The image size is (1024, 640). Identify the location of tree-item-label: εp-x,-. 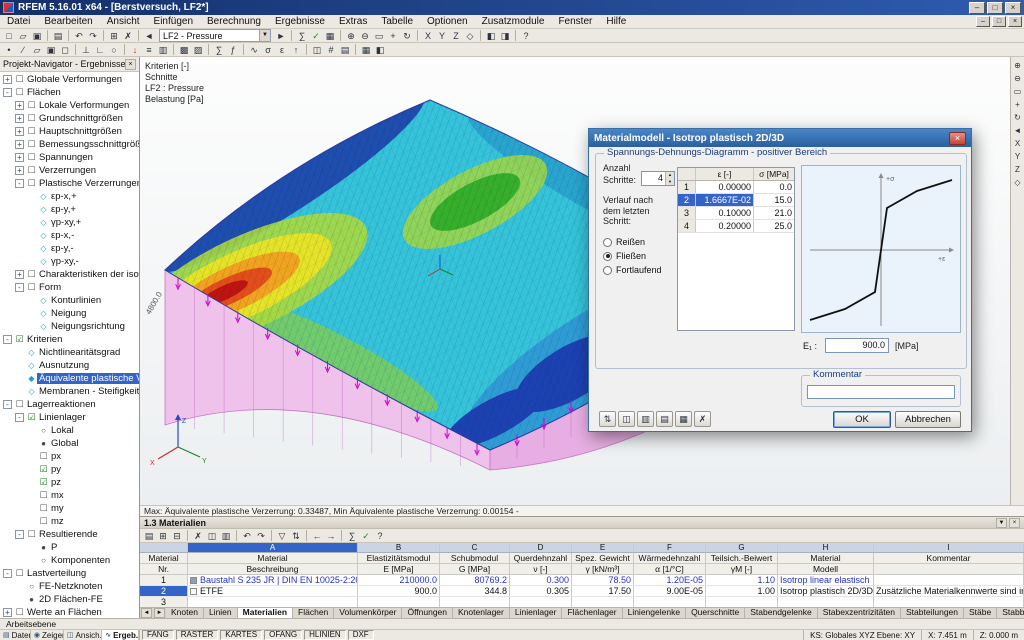
(62, 235).